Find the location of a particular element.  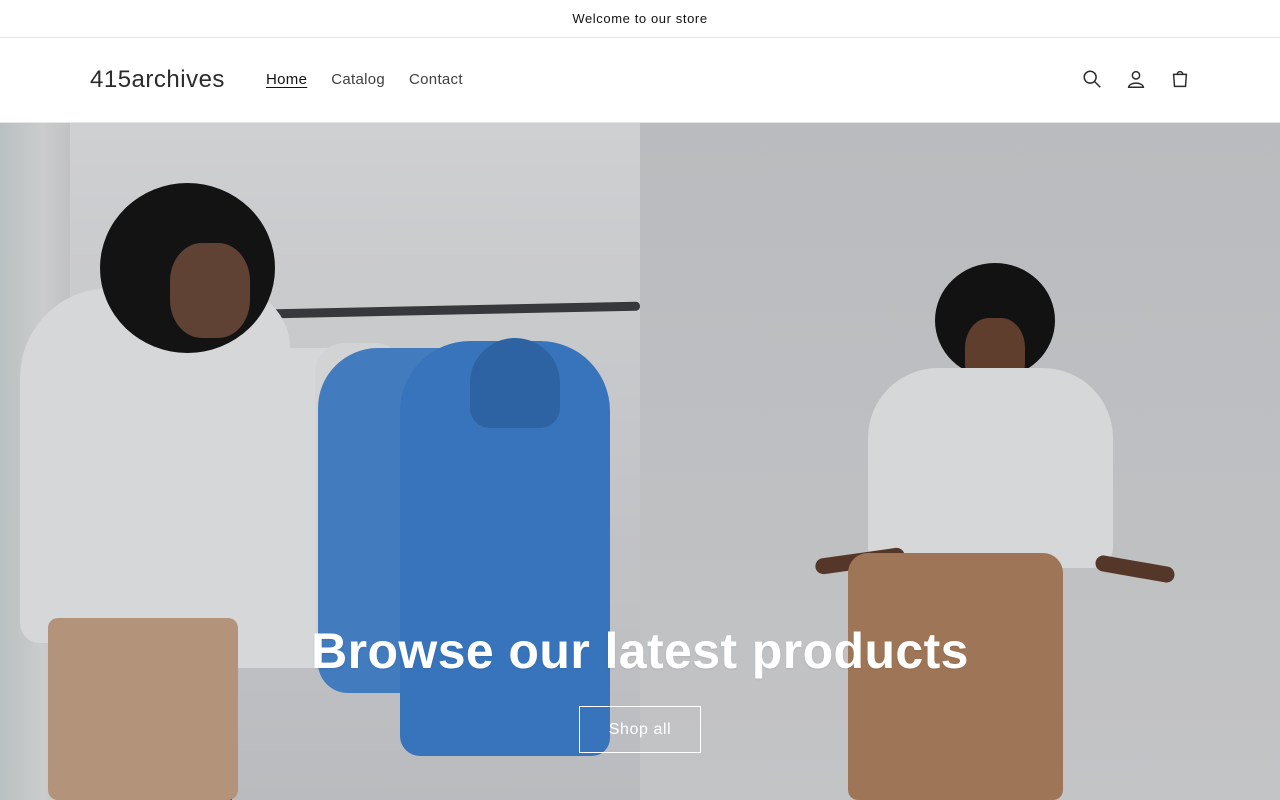

site-header: 415archives Home Catalog Contact is located at coordinates (640, 80).